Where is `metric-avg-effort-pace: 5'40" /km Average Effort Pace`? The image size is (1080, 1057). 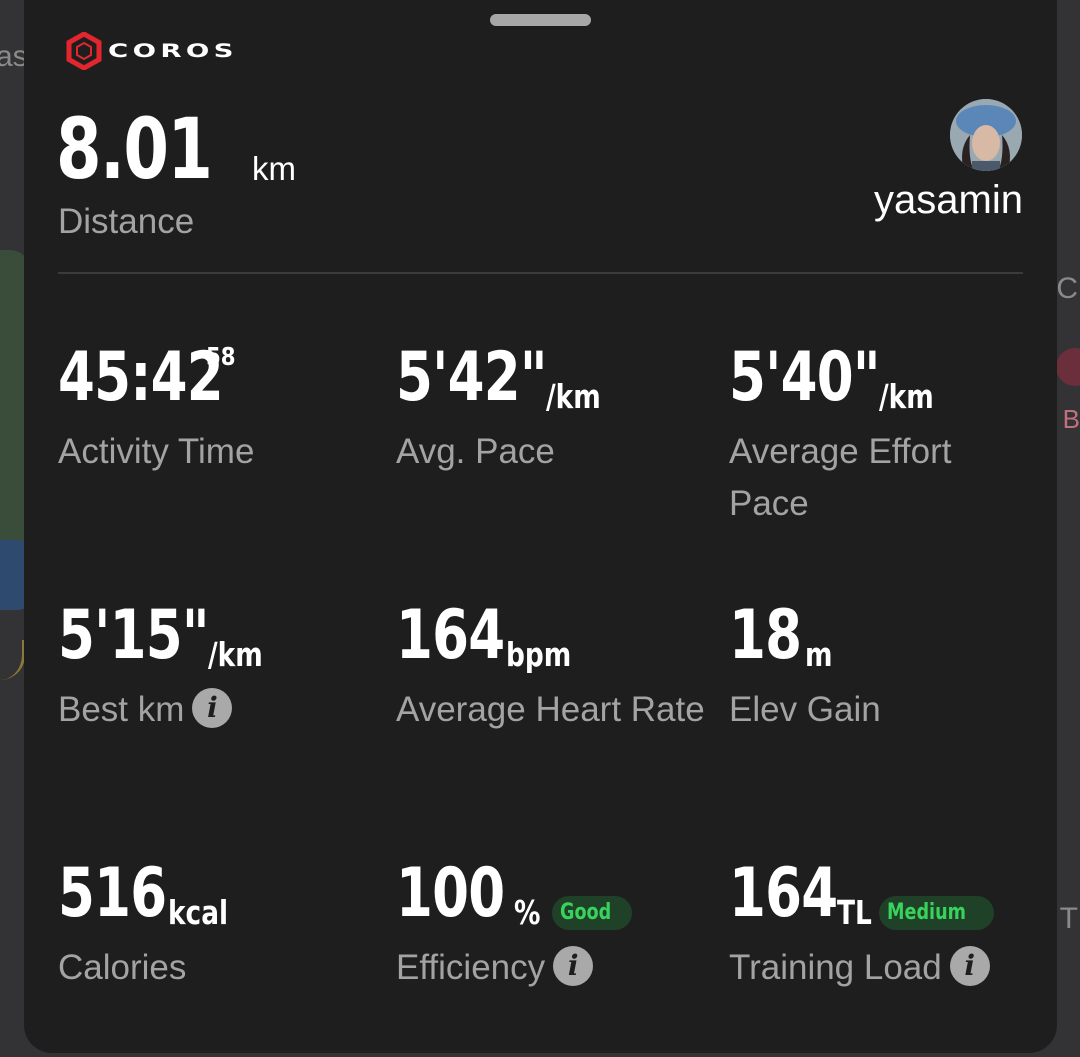 metric-avg-effort-pace: 5'40" /km Average Effort Pace is located at coordinates (879, 434).